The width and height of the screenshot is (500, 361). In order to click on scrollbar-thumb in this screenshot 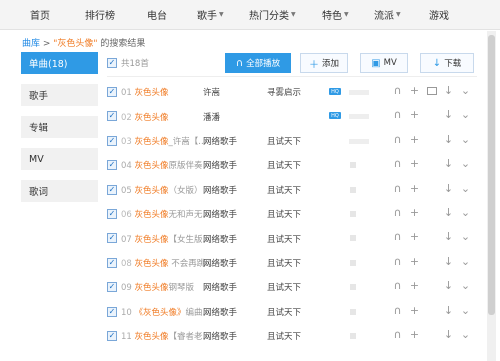, I will do `click(491, 175)`.